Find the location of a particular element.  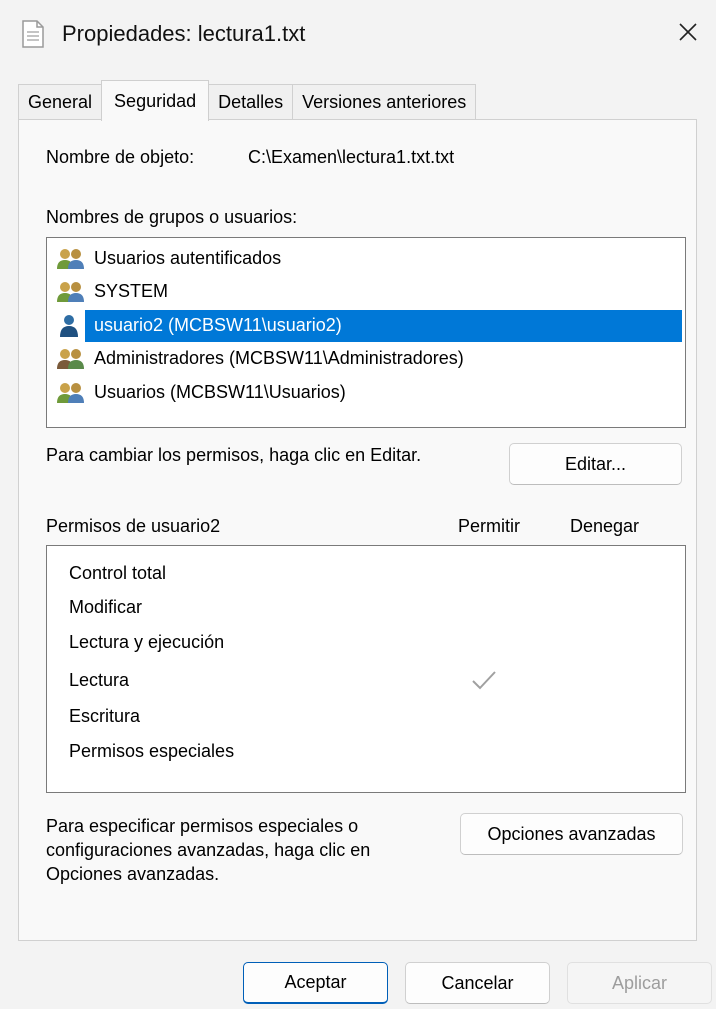

list-item-label: SYSTEM is located at coordinates (131, 291).